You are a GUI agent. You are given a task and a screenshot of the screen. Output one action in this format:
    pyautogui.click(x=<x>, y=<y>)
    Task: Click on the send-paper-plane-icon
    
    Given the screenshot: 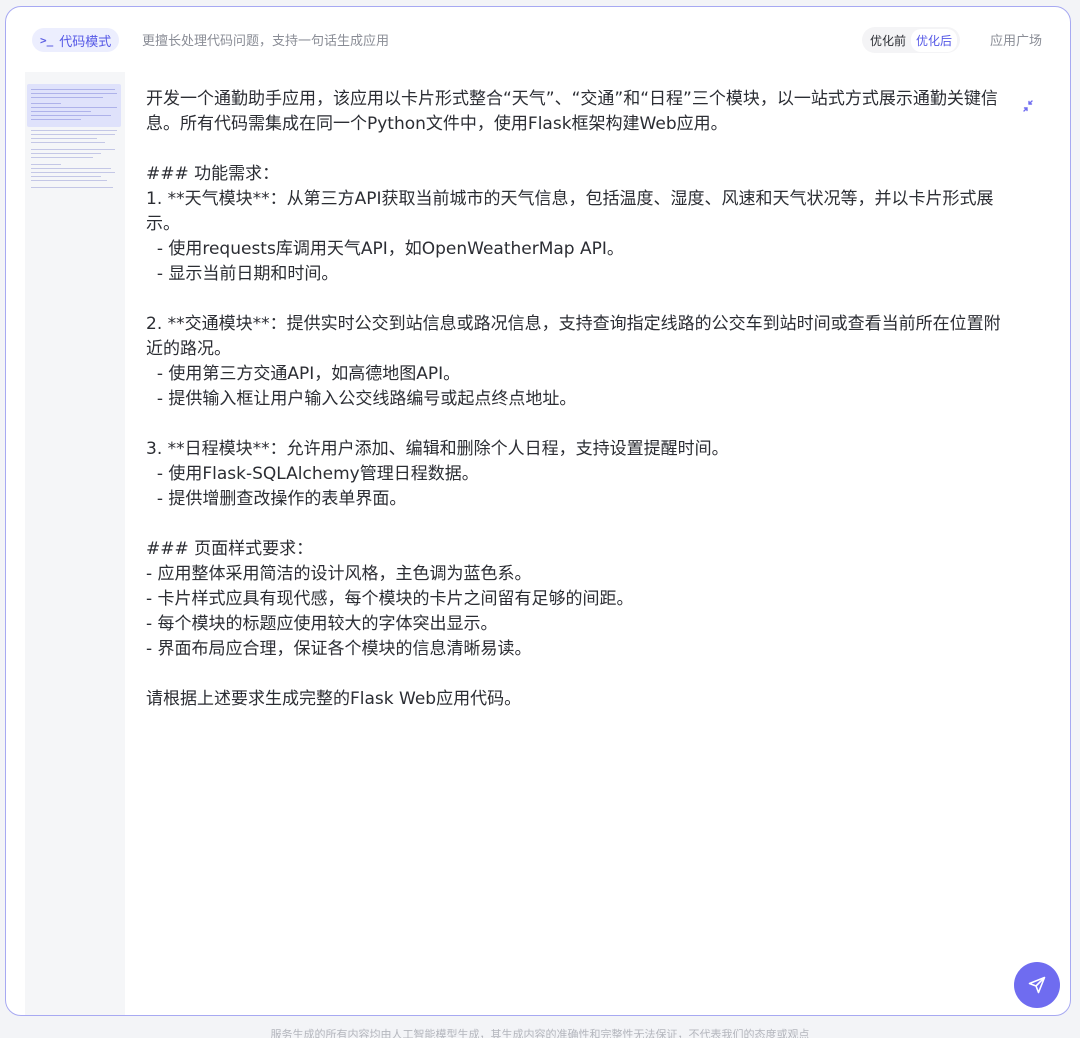 What is the action you would take?
    pyautogui.click(x=1037, y=985)
    